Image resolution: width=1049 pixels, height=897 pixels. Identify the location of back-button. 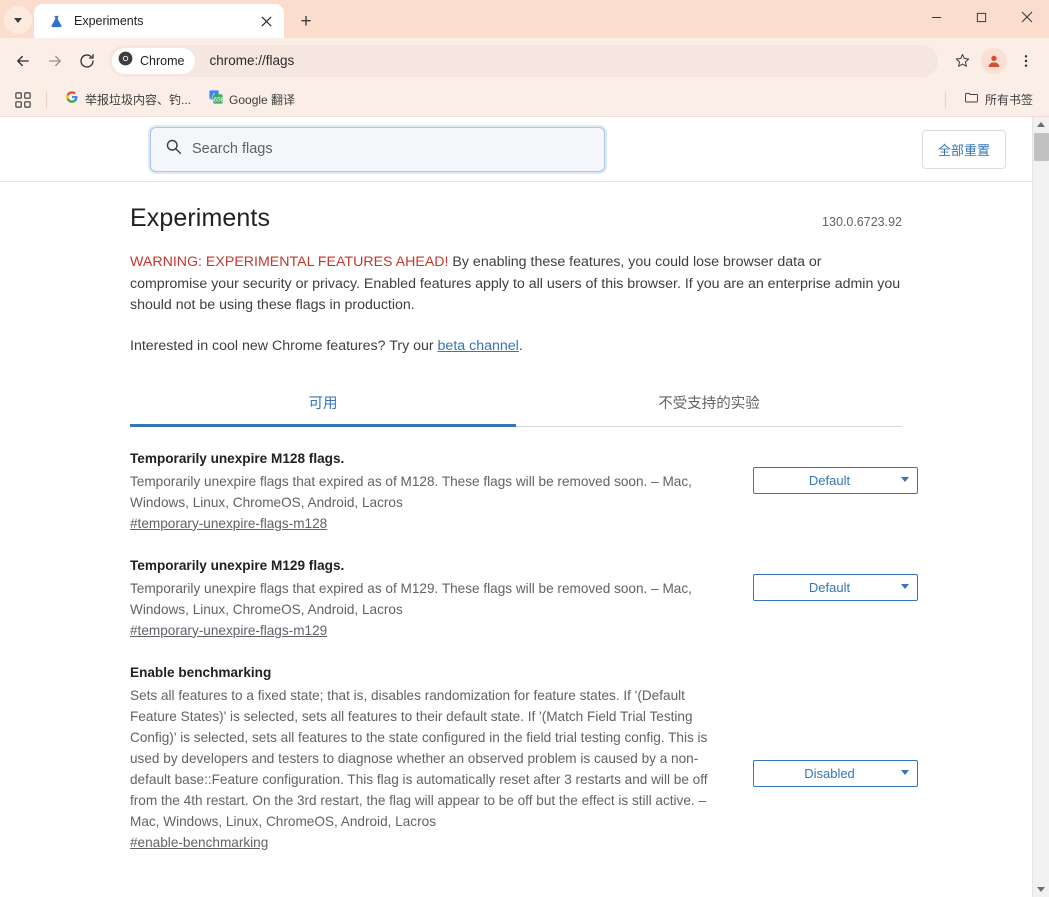
(23, 61).